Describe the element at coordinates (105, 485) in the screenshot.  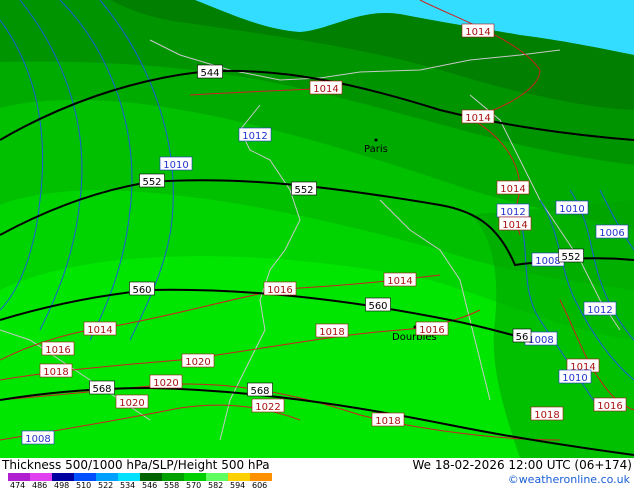
I see `legend-value: 522` at that location.